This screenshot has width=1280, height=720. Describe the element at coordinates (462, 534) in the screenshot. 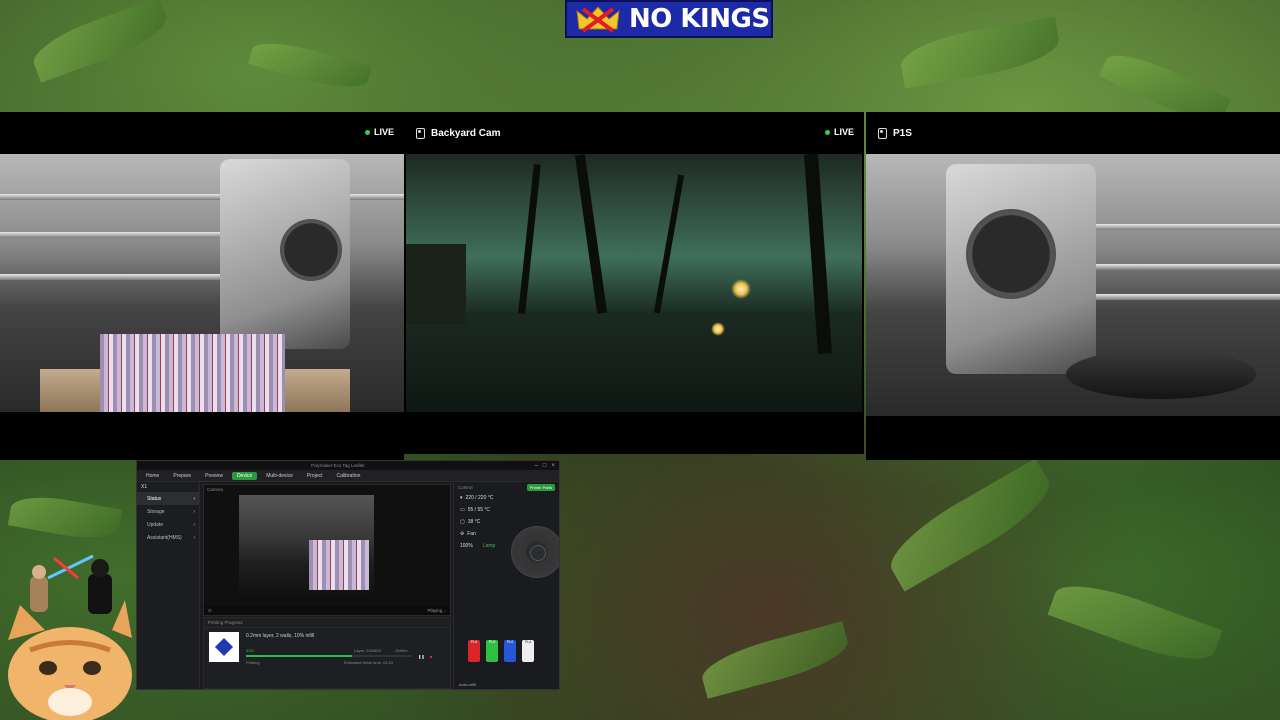

I see `fan-icon: ✣` at that location.